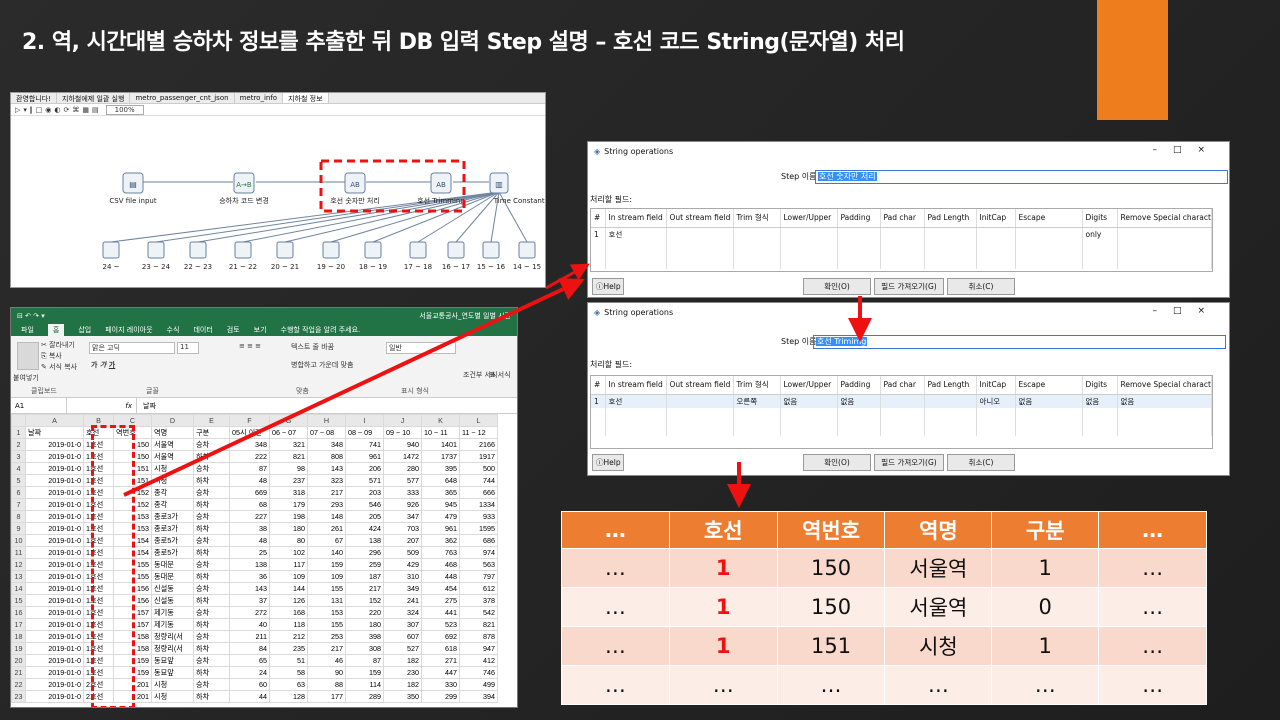 This screenshot has width=1280, height=720. I want to click on sheet-cell: 878, so click(478, 636).